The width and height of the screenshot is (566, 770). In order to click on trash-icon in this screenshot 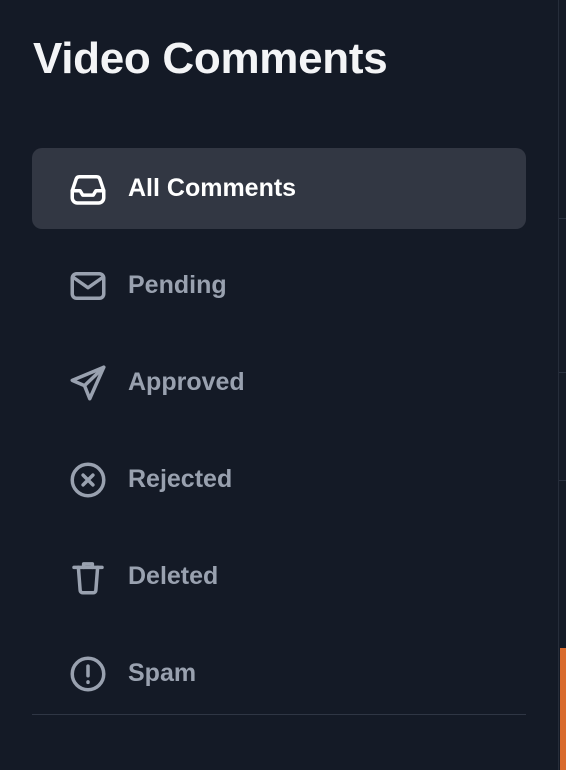, I will do `click(88, 577)`.